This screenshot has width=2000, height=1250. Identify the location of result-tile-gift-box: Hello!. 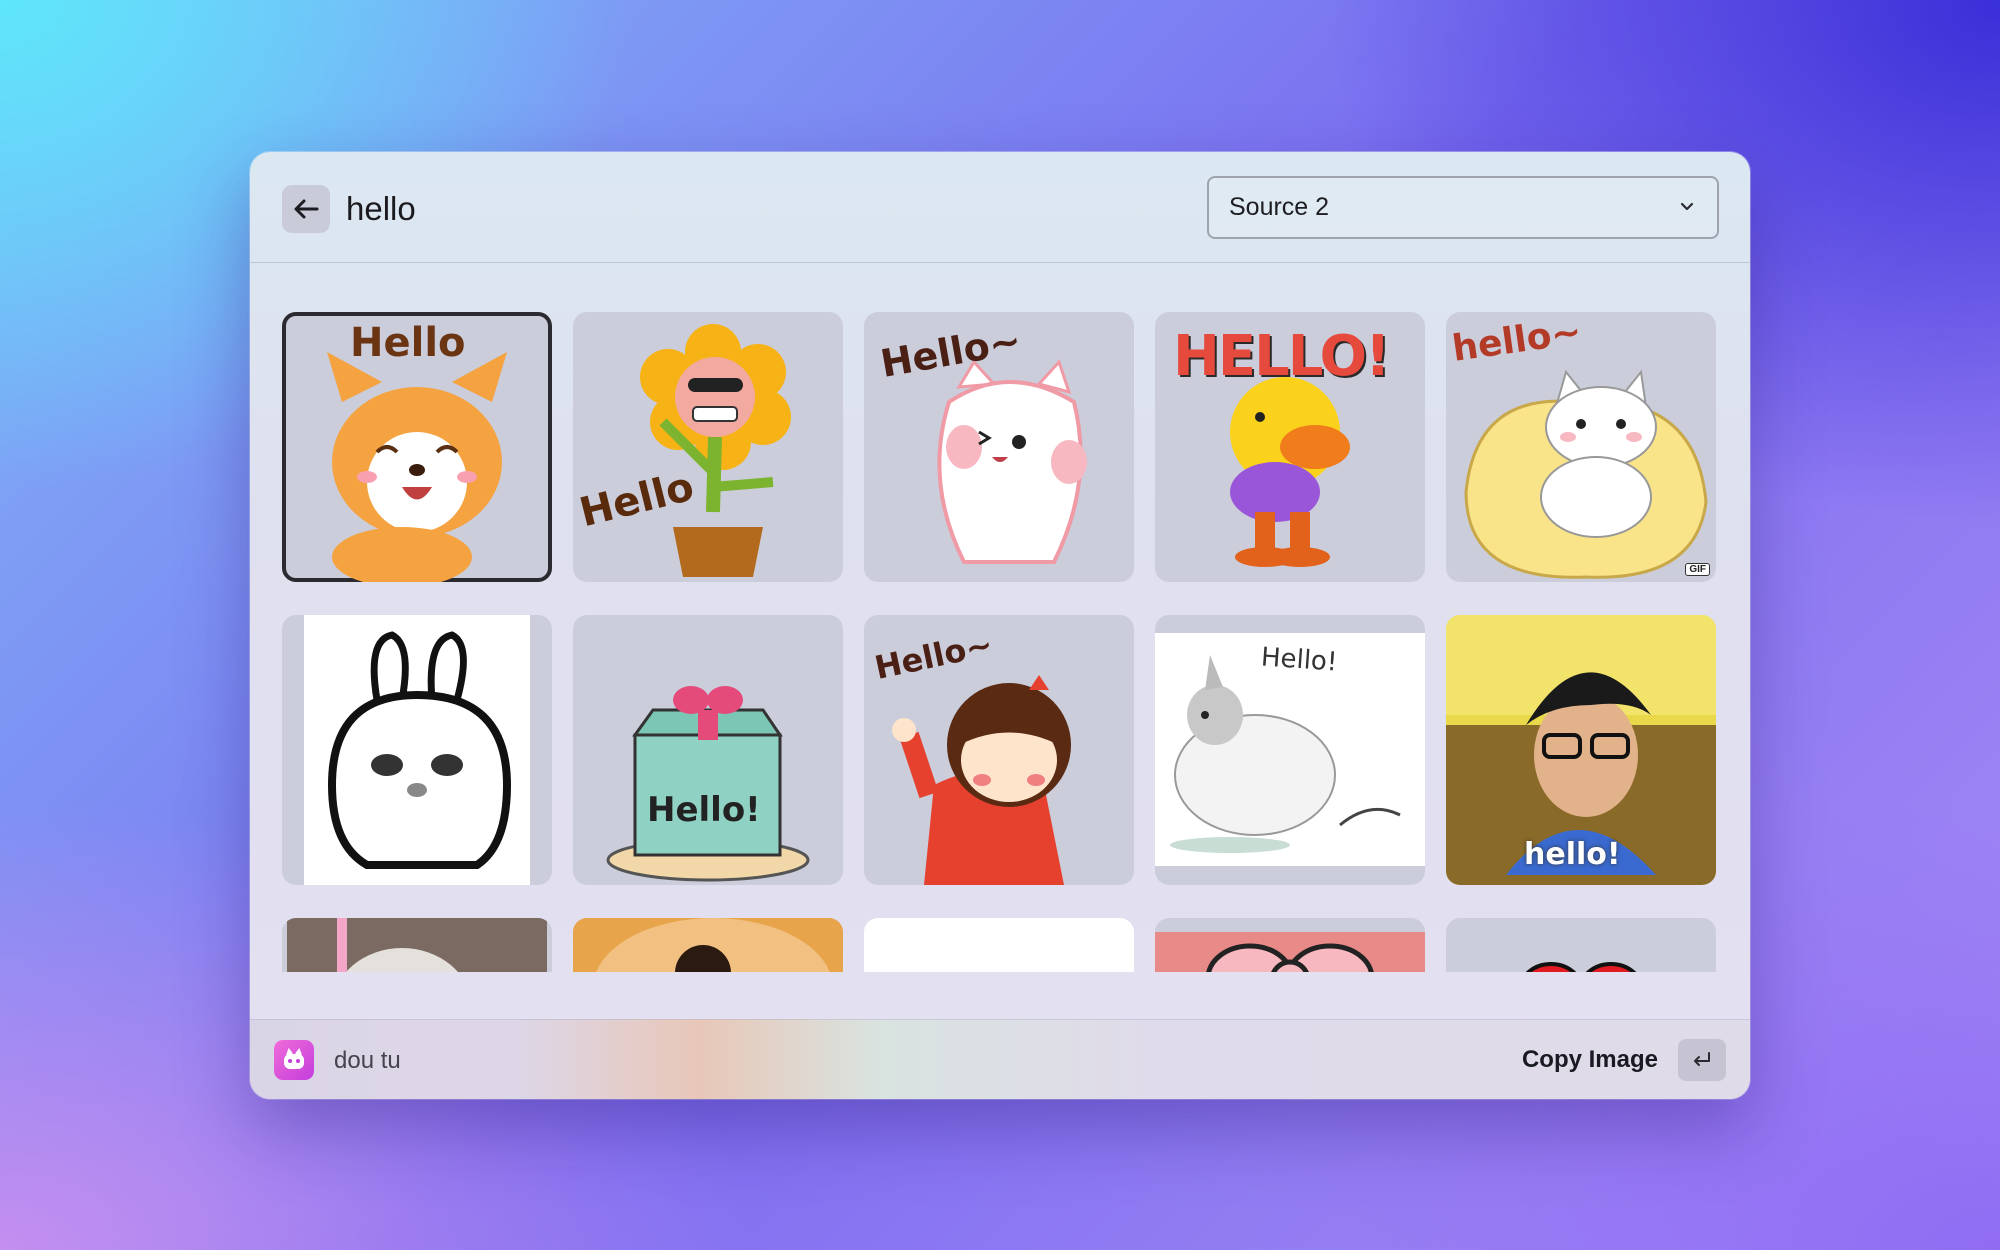
(708, 750).